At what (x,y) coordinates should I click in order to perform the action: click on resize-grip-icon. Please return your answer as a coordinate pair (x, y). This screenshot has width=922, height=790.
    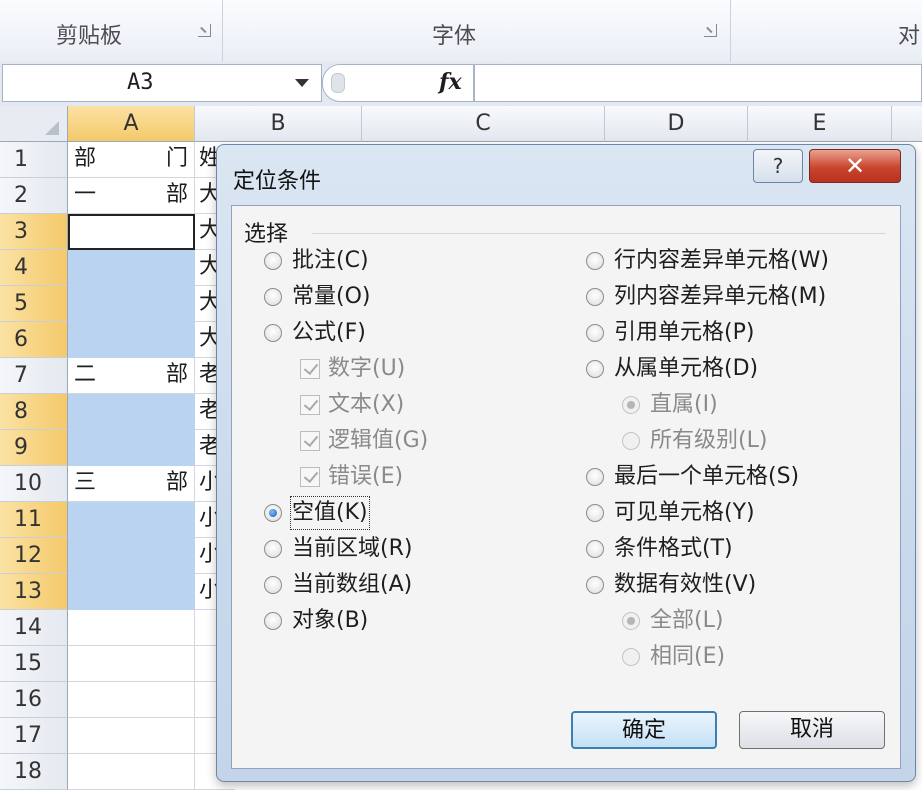
    Looking at the image, I should click on (338, 83).